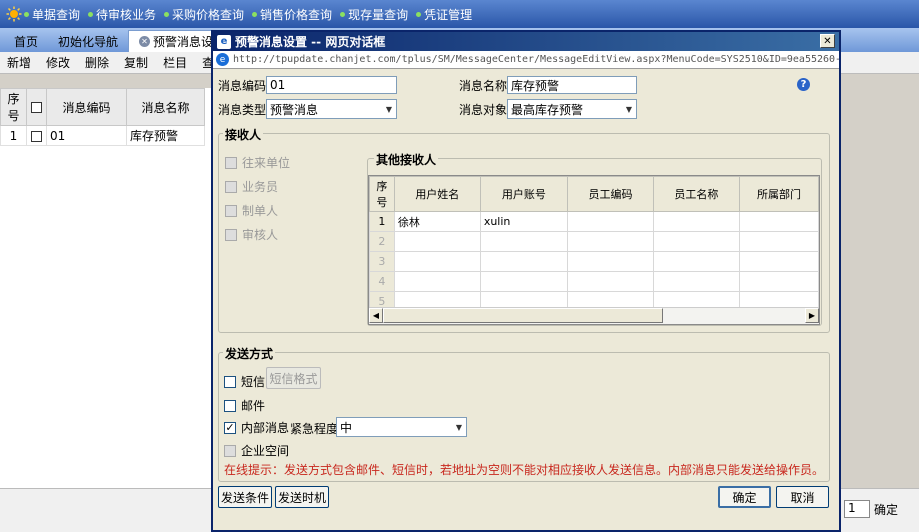  I want to click on table-row: 4, so click(594, 281).